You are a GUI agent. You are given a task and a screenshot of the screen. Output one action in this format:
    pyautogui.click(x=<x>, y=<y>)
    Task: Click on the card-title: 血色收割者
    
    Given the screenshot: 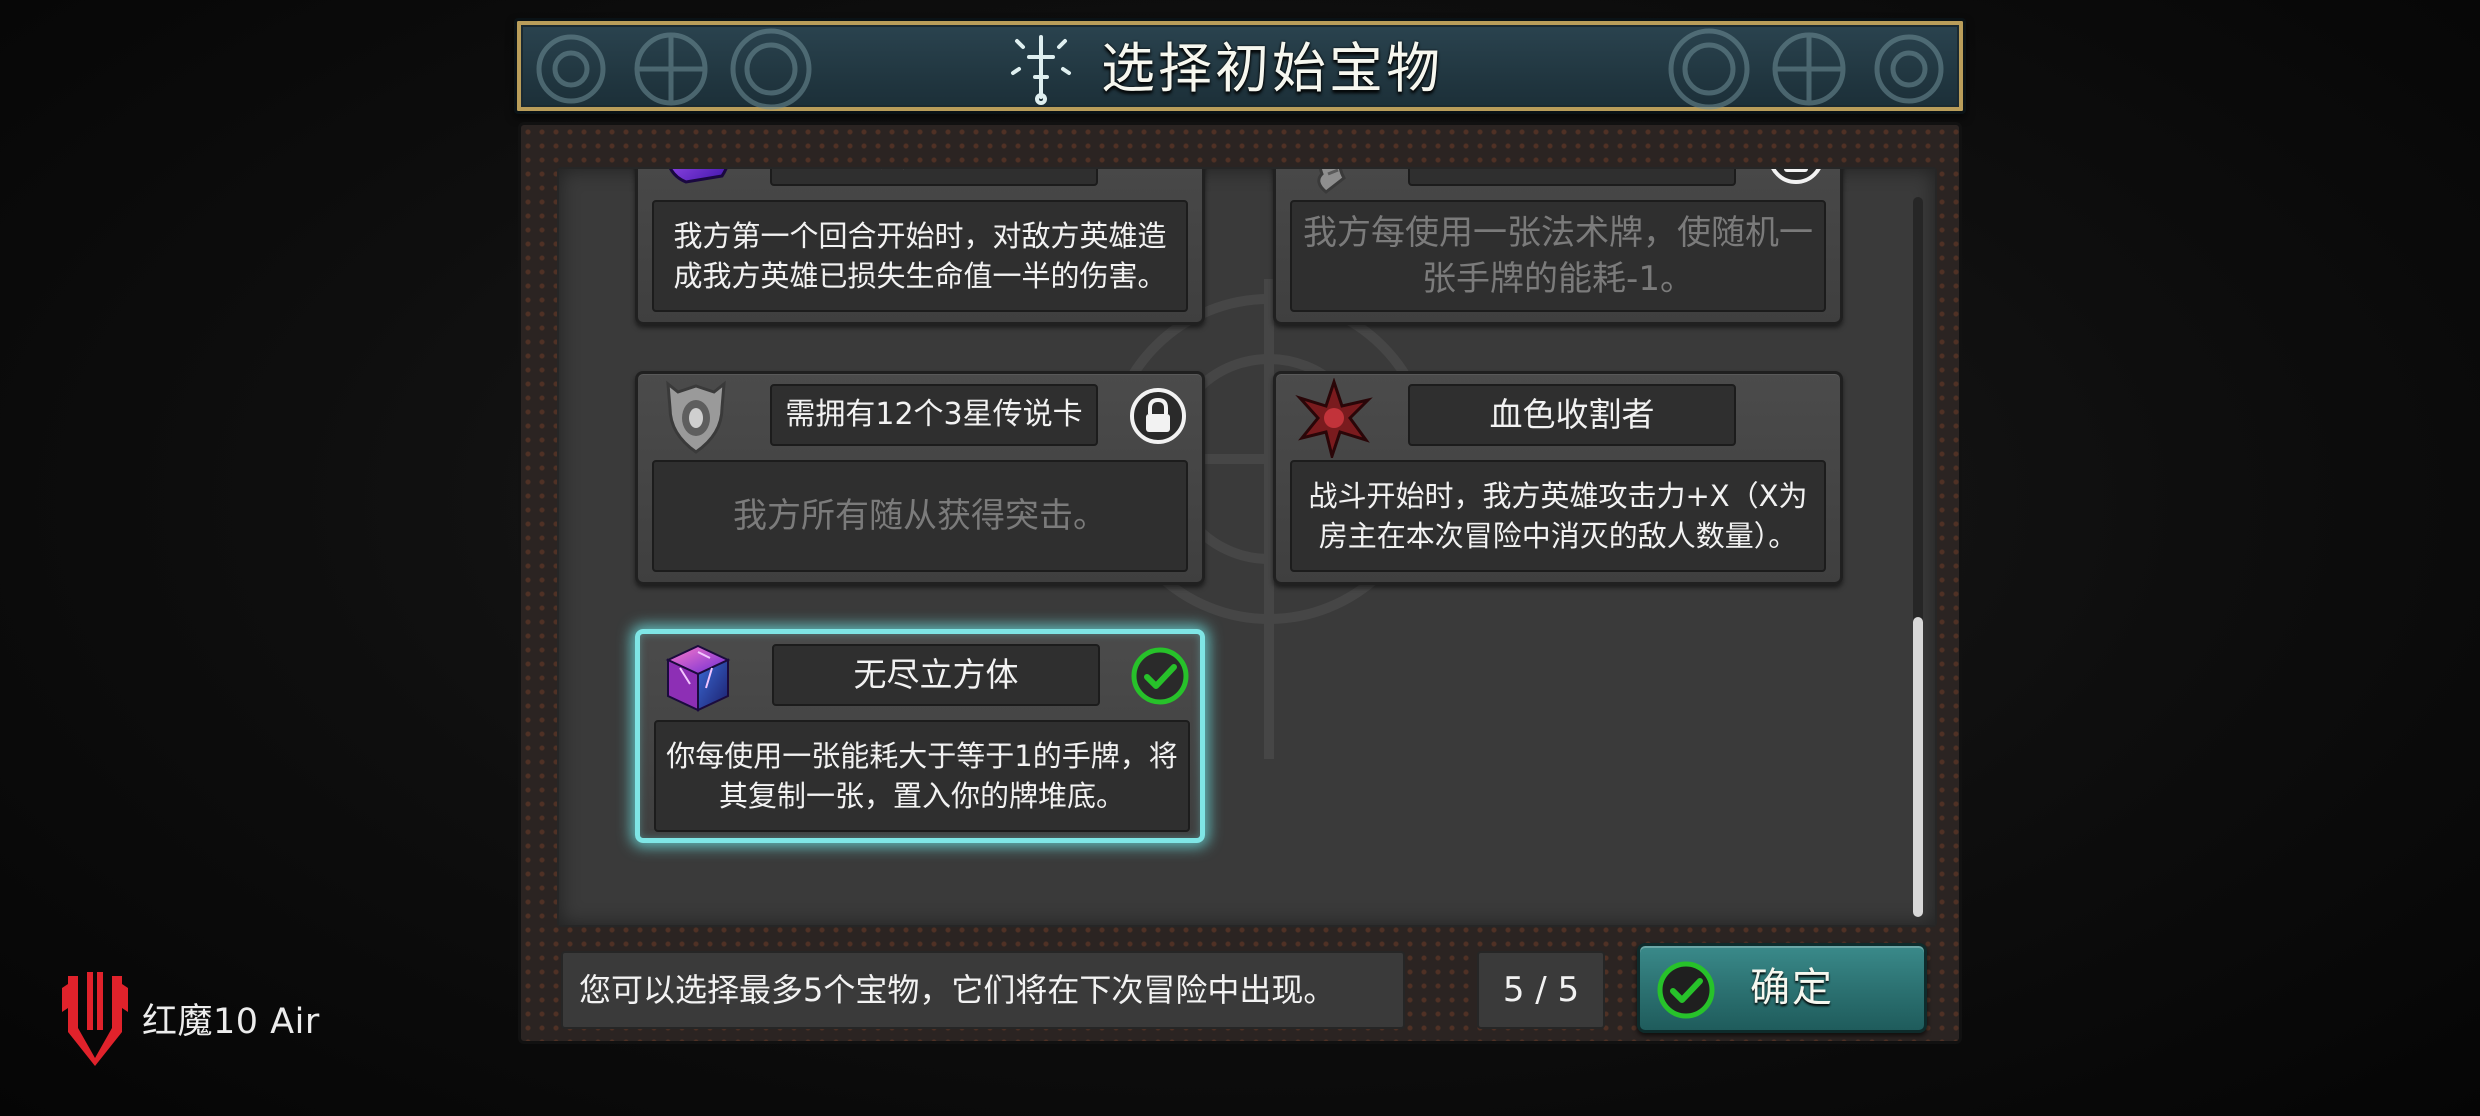 What is the action you would take?
    pyautogui.click(x=1572, y=415)
    